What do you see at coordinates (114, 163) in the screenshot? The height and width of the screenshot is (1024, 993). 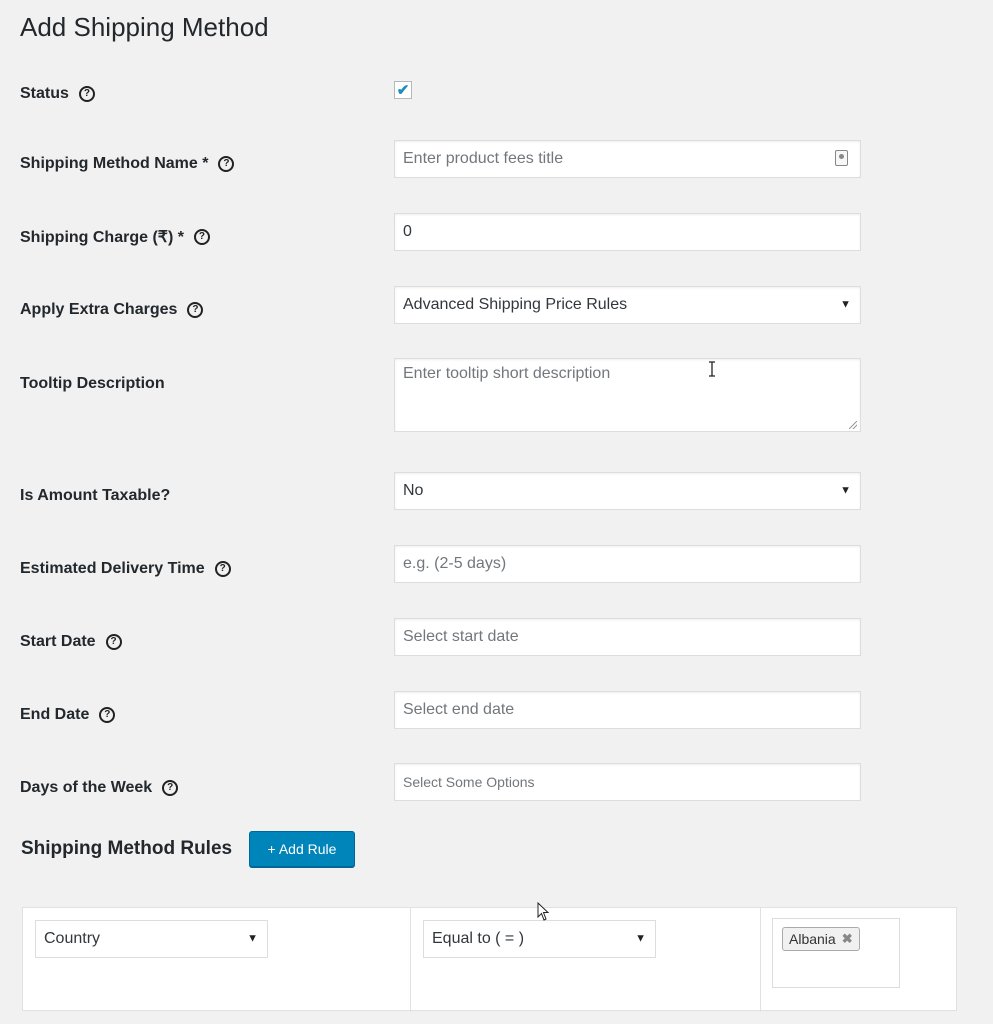 I see `method-name-label-text: Shipping Method Name *` at bounding box center [114, 163].